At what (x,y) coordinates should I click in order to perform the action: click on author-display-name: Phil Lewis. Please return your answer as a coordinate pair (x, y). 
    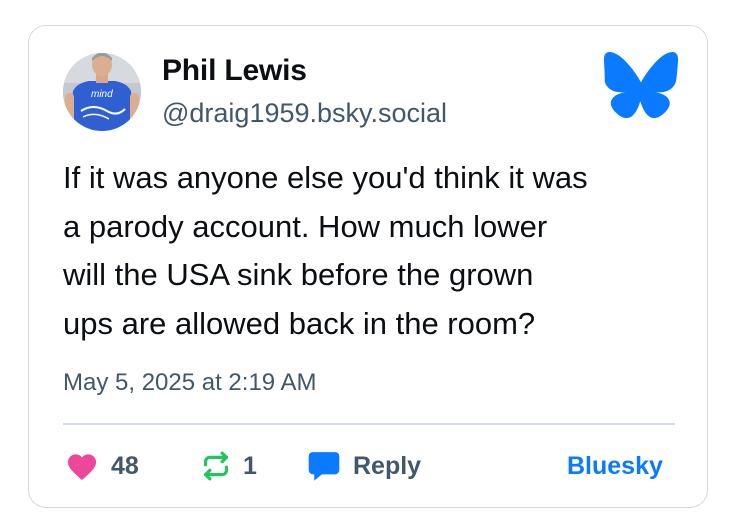
    Looking at the image, I should click on (234, 71).